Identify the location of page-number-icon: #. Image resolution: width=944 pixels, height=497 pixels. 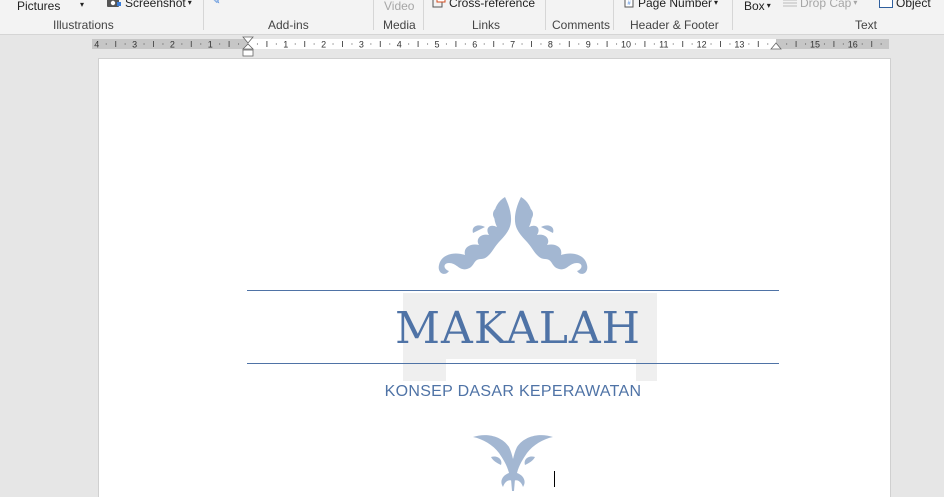
(629, 5).